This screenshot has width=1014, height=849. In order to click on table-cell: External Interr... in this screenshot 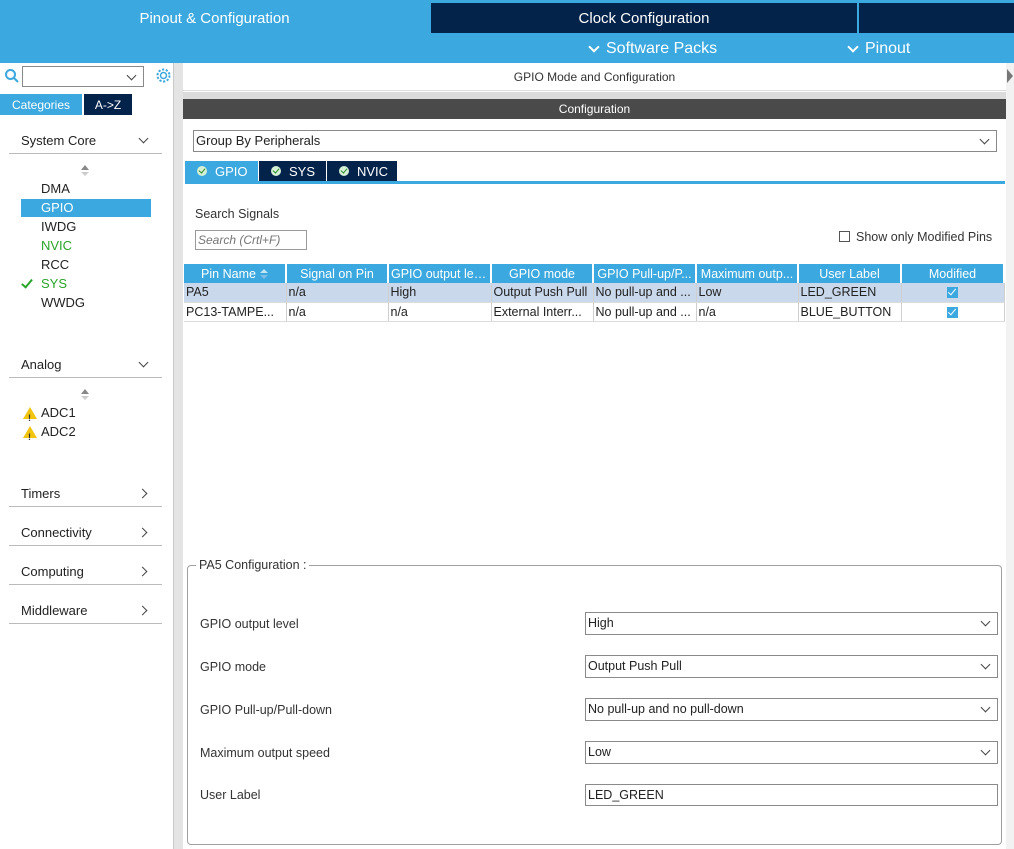, I will do `click(542, 312)`.